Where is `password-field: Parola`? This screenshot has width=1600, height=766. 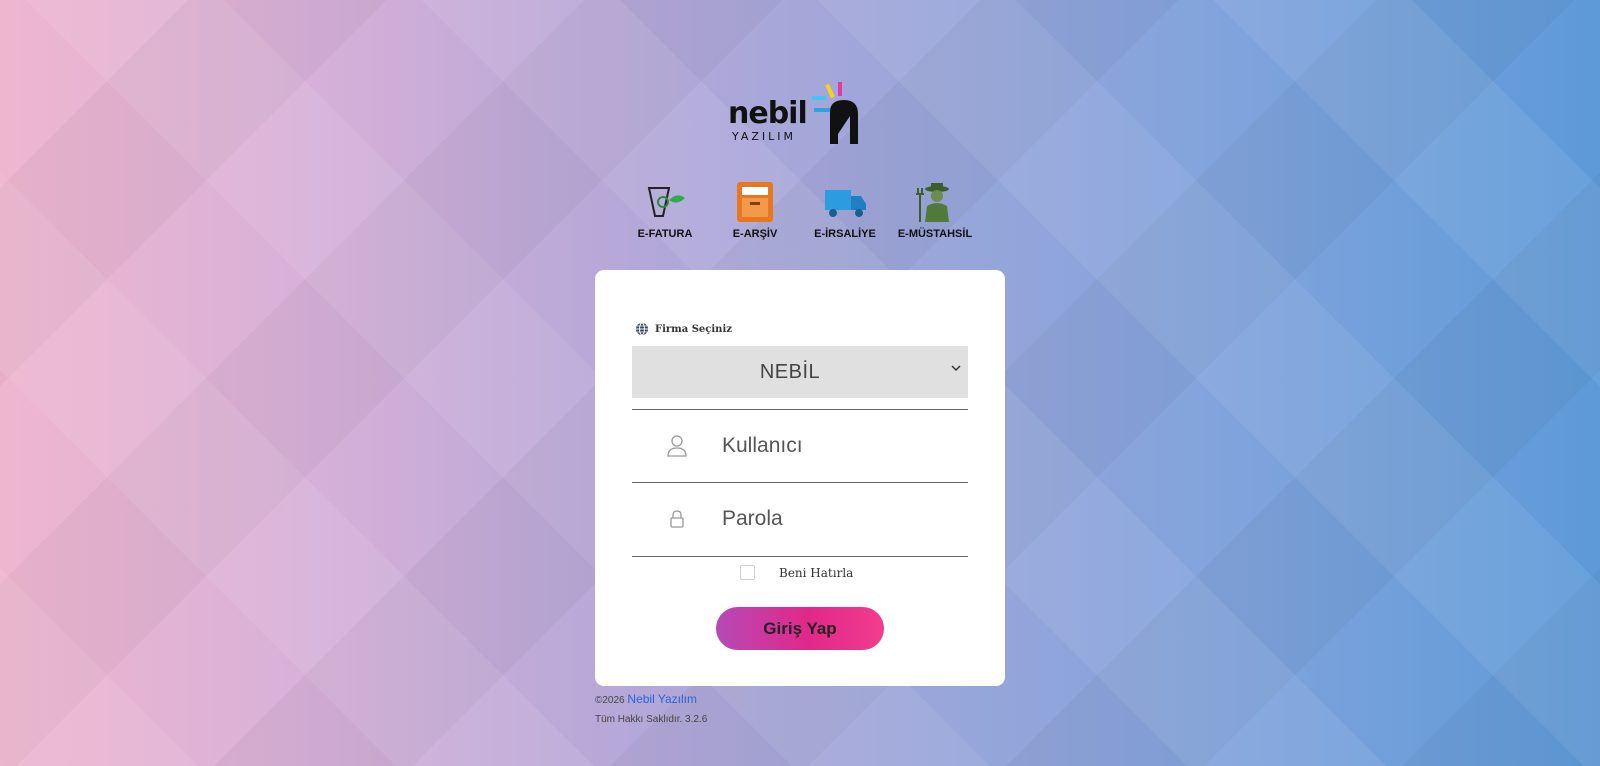 password-field: Parola is located at coordinates (800, 519).